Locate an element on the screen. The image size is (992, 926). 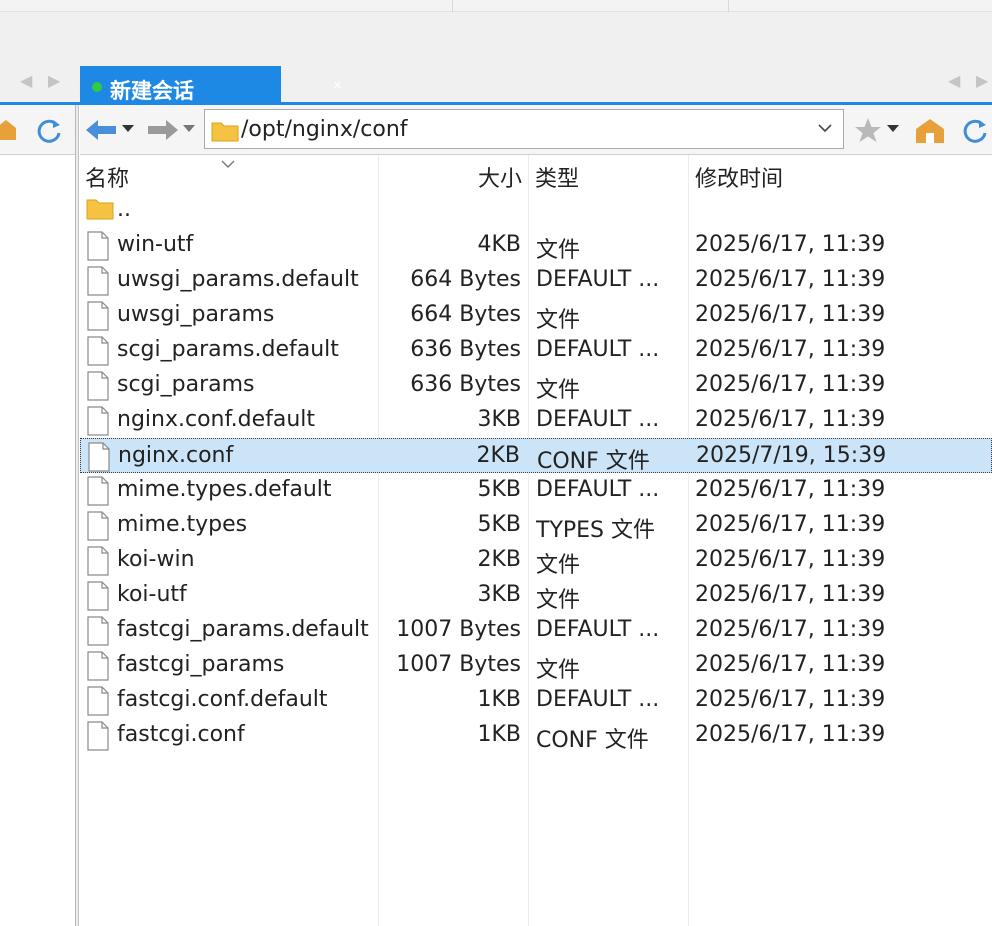
star-icon is located at coordinates (868, 130).